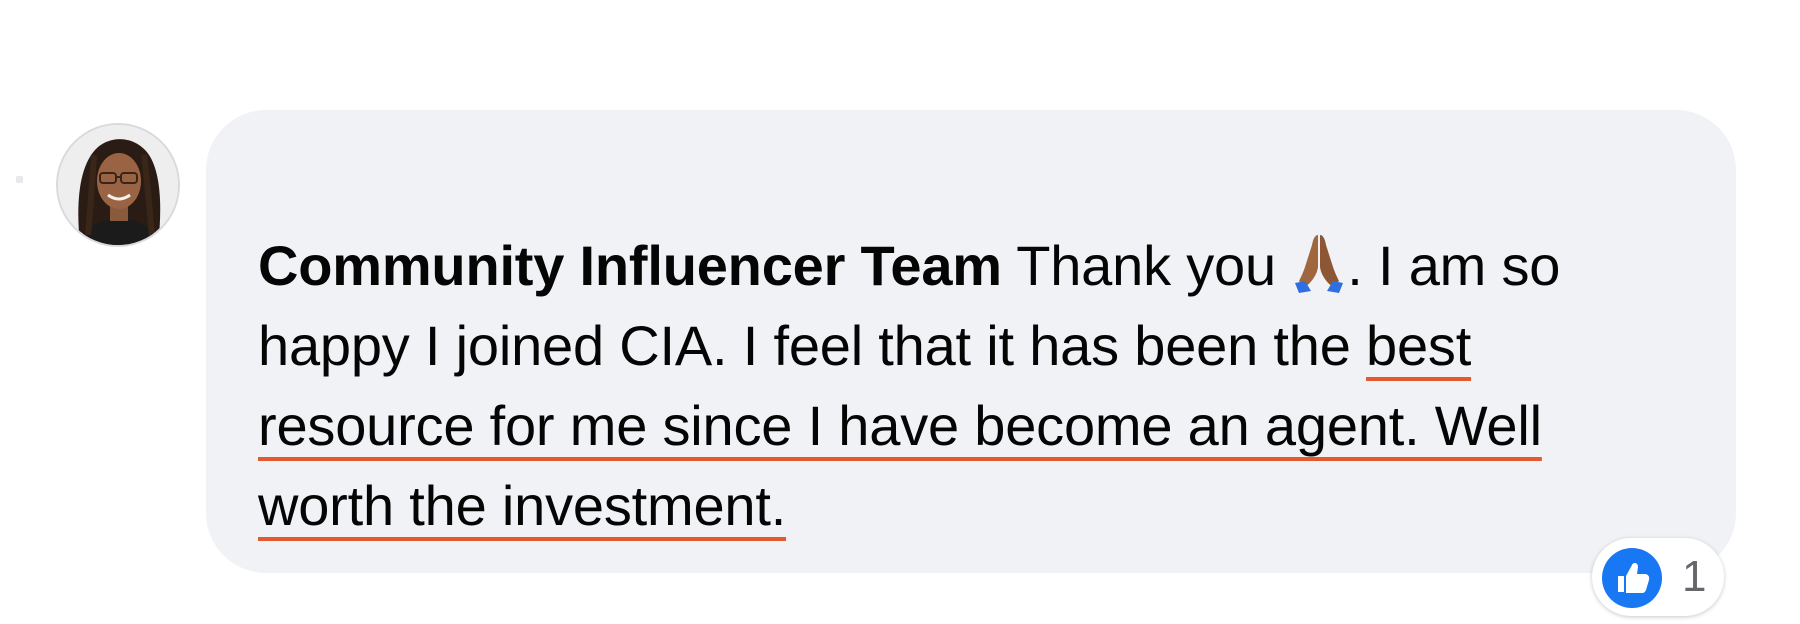 The width and height of the screenshot is (1800, 624). I want to click on reaction-summary: 1, so click(1658, 577).